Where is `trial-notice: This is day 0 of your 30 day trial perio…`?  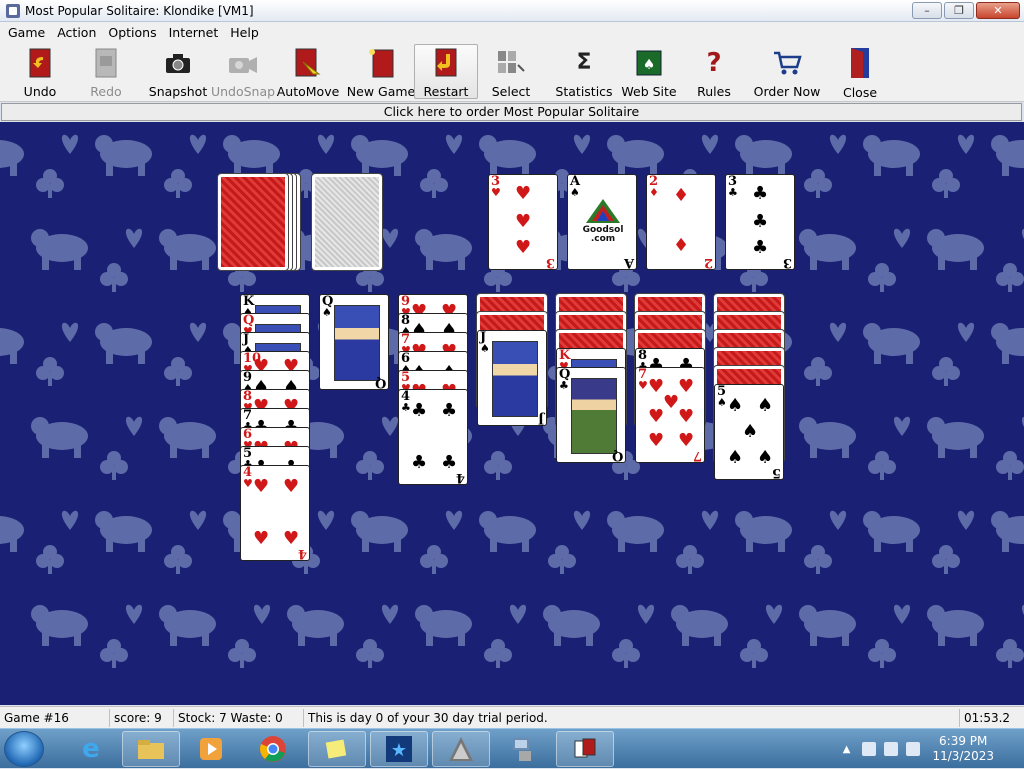
trial-notice: This is day 0 of your 30 day trial perio… is located at coordinates (632, 717).